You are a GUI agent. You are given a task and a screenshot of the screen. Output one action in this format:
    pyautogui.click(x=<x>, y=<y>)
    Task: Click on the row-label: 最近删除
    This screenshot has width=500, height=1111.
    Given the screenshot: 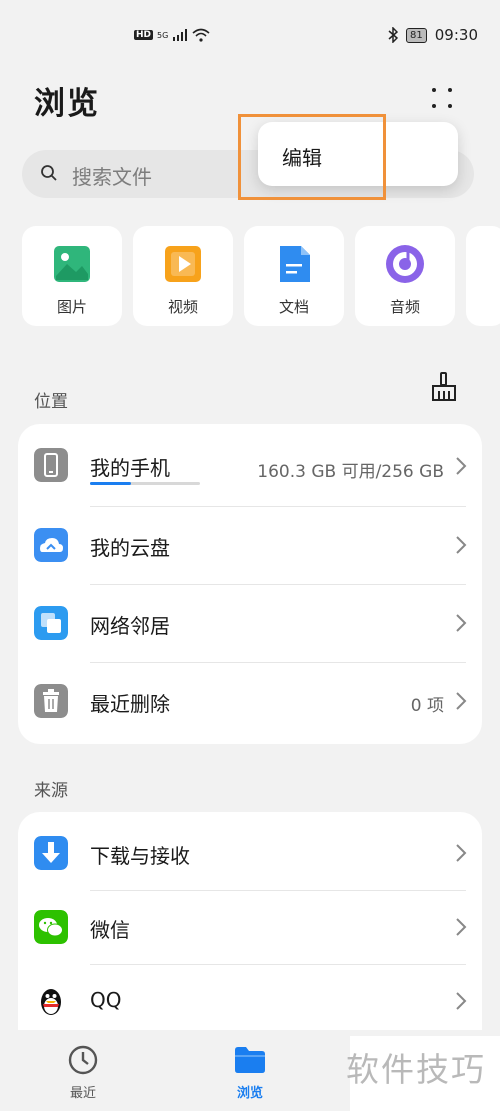 What is the action you would take?
    pyautogui.click(x=130, y=704)
    